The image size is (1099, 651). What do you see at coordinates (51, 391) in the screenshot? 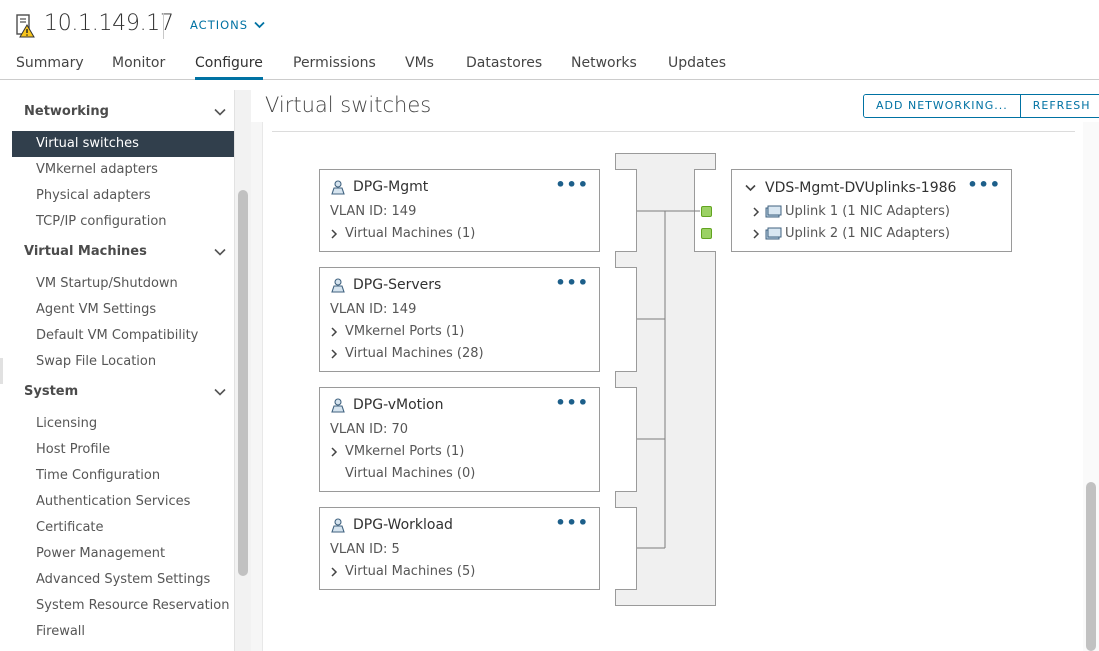
I see `sidebar-section-label: System` at bounding box center [51, 391].